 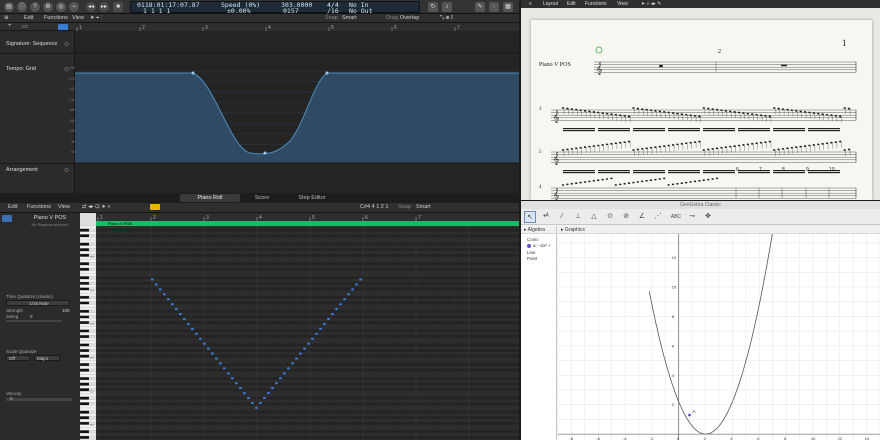 I want to click on help-icon: ?, so click(x=35, y=7).